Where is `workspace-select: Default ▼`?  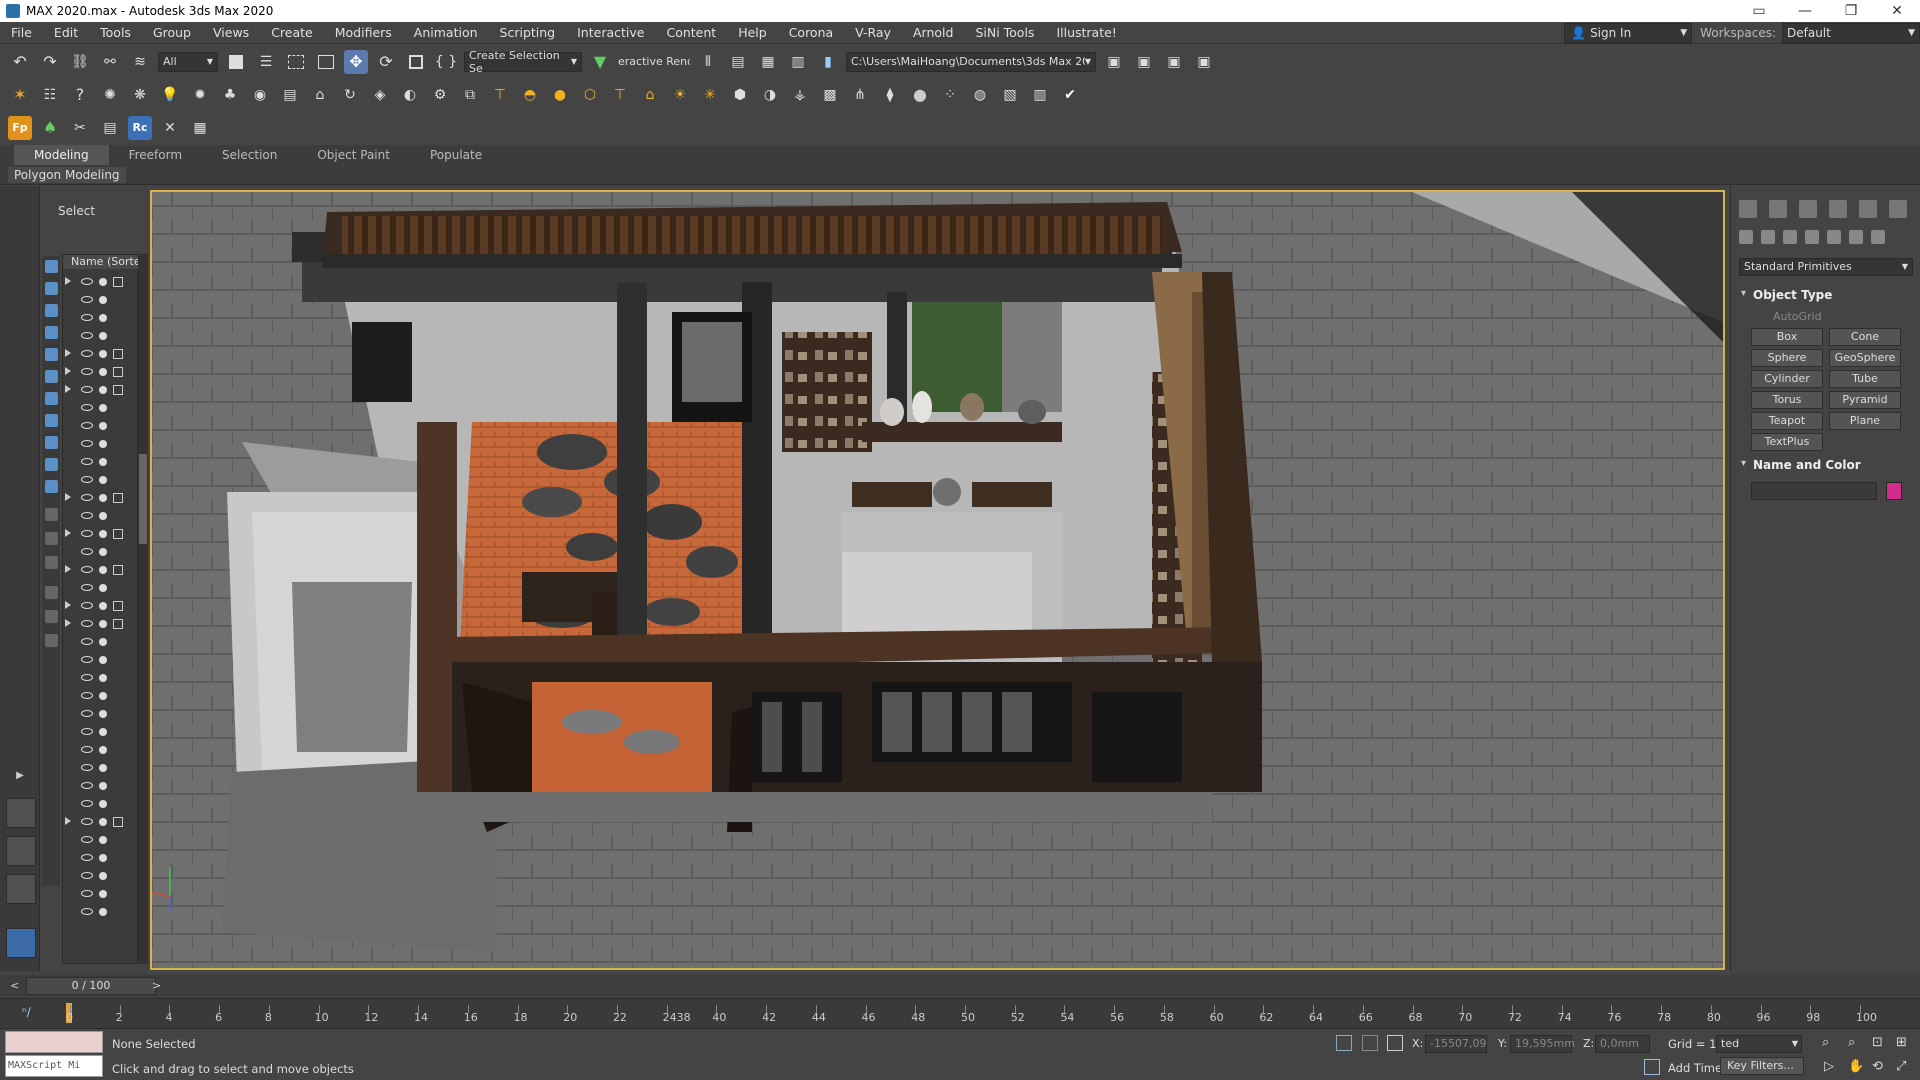
workspace-select: Default ▼ is located at coordinates (1851, 33).